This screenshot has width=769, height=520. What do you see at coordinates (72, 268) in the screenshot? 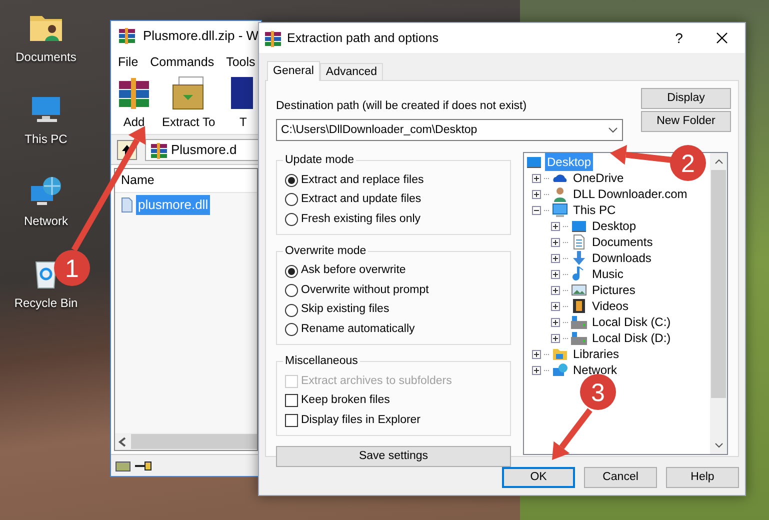
I see `step-marker: 1` at bounding box center [72, 268].